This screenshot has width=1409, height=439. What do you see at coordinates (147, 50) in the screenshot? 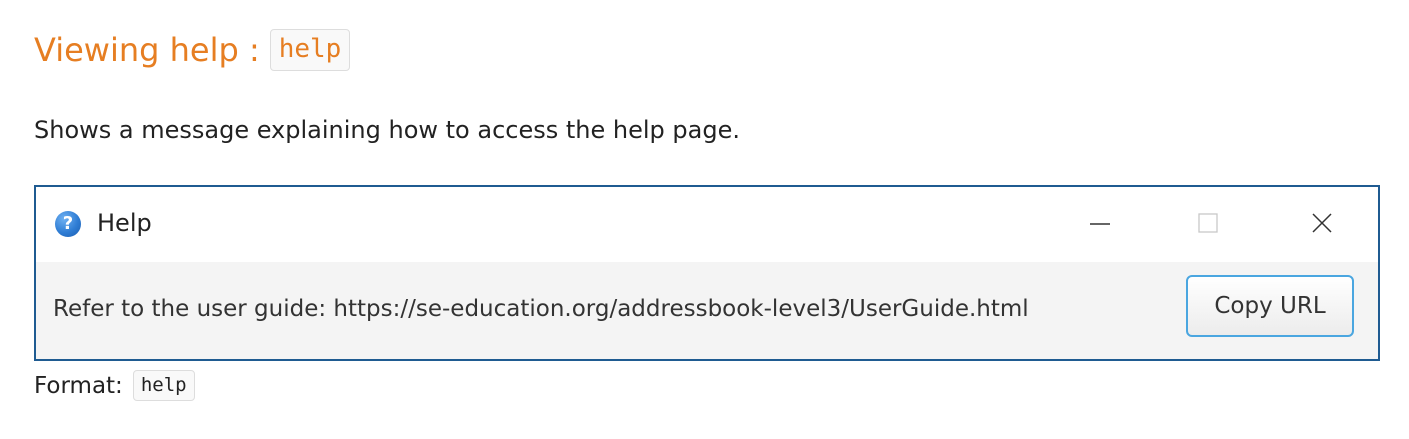
I see `section-heading-text: Viewing help :` at bounding box center [147, 50].